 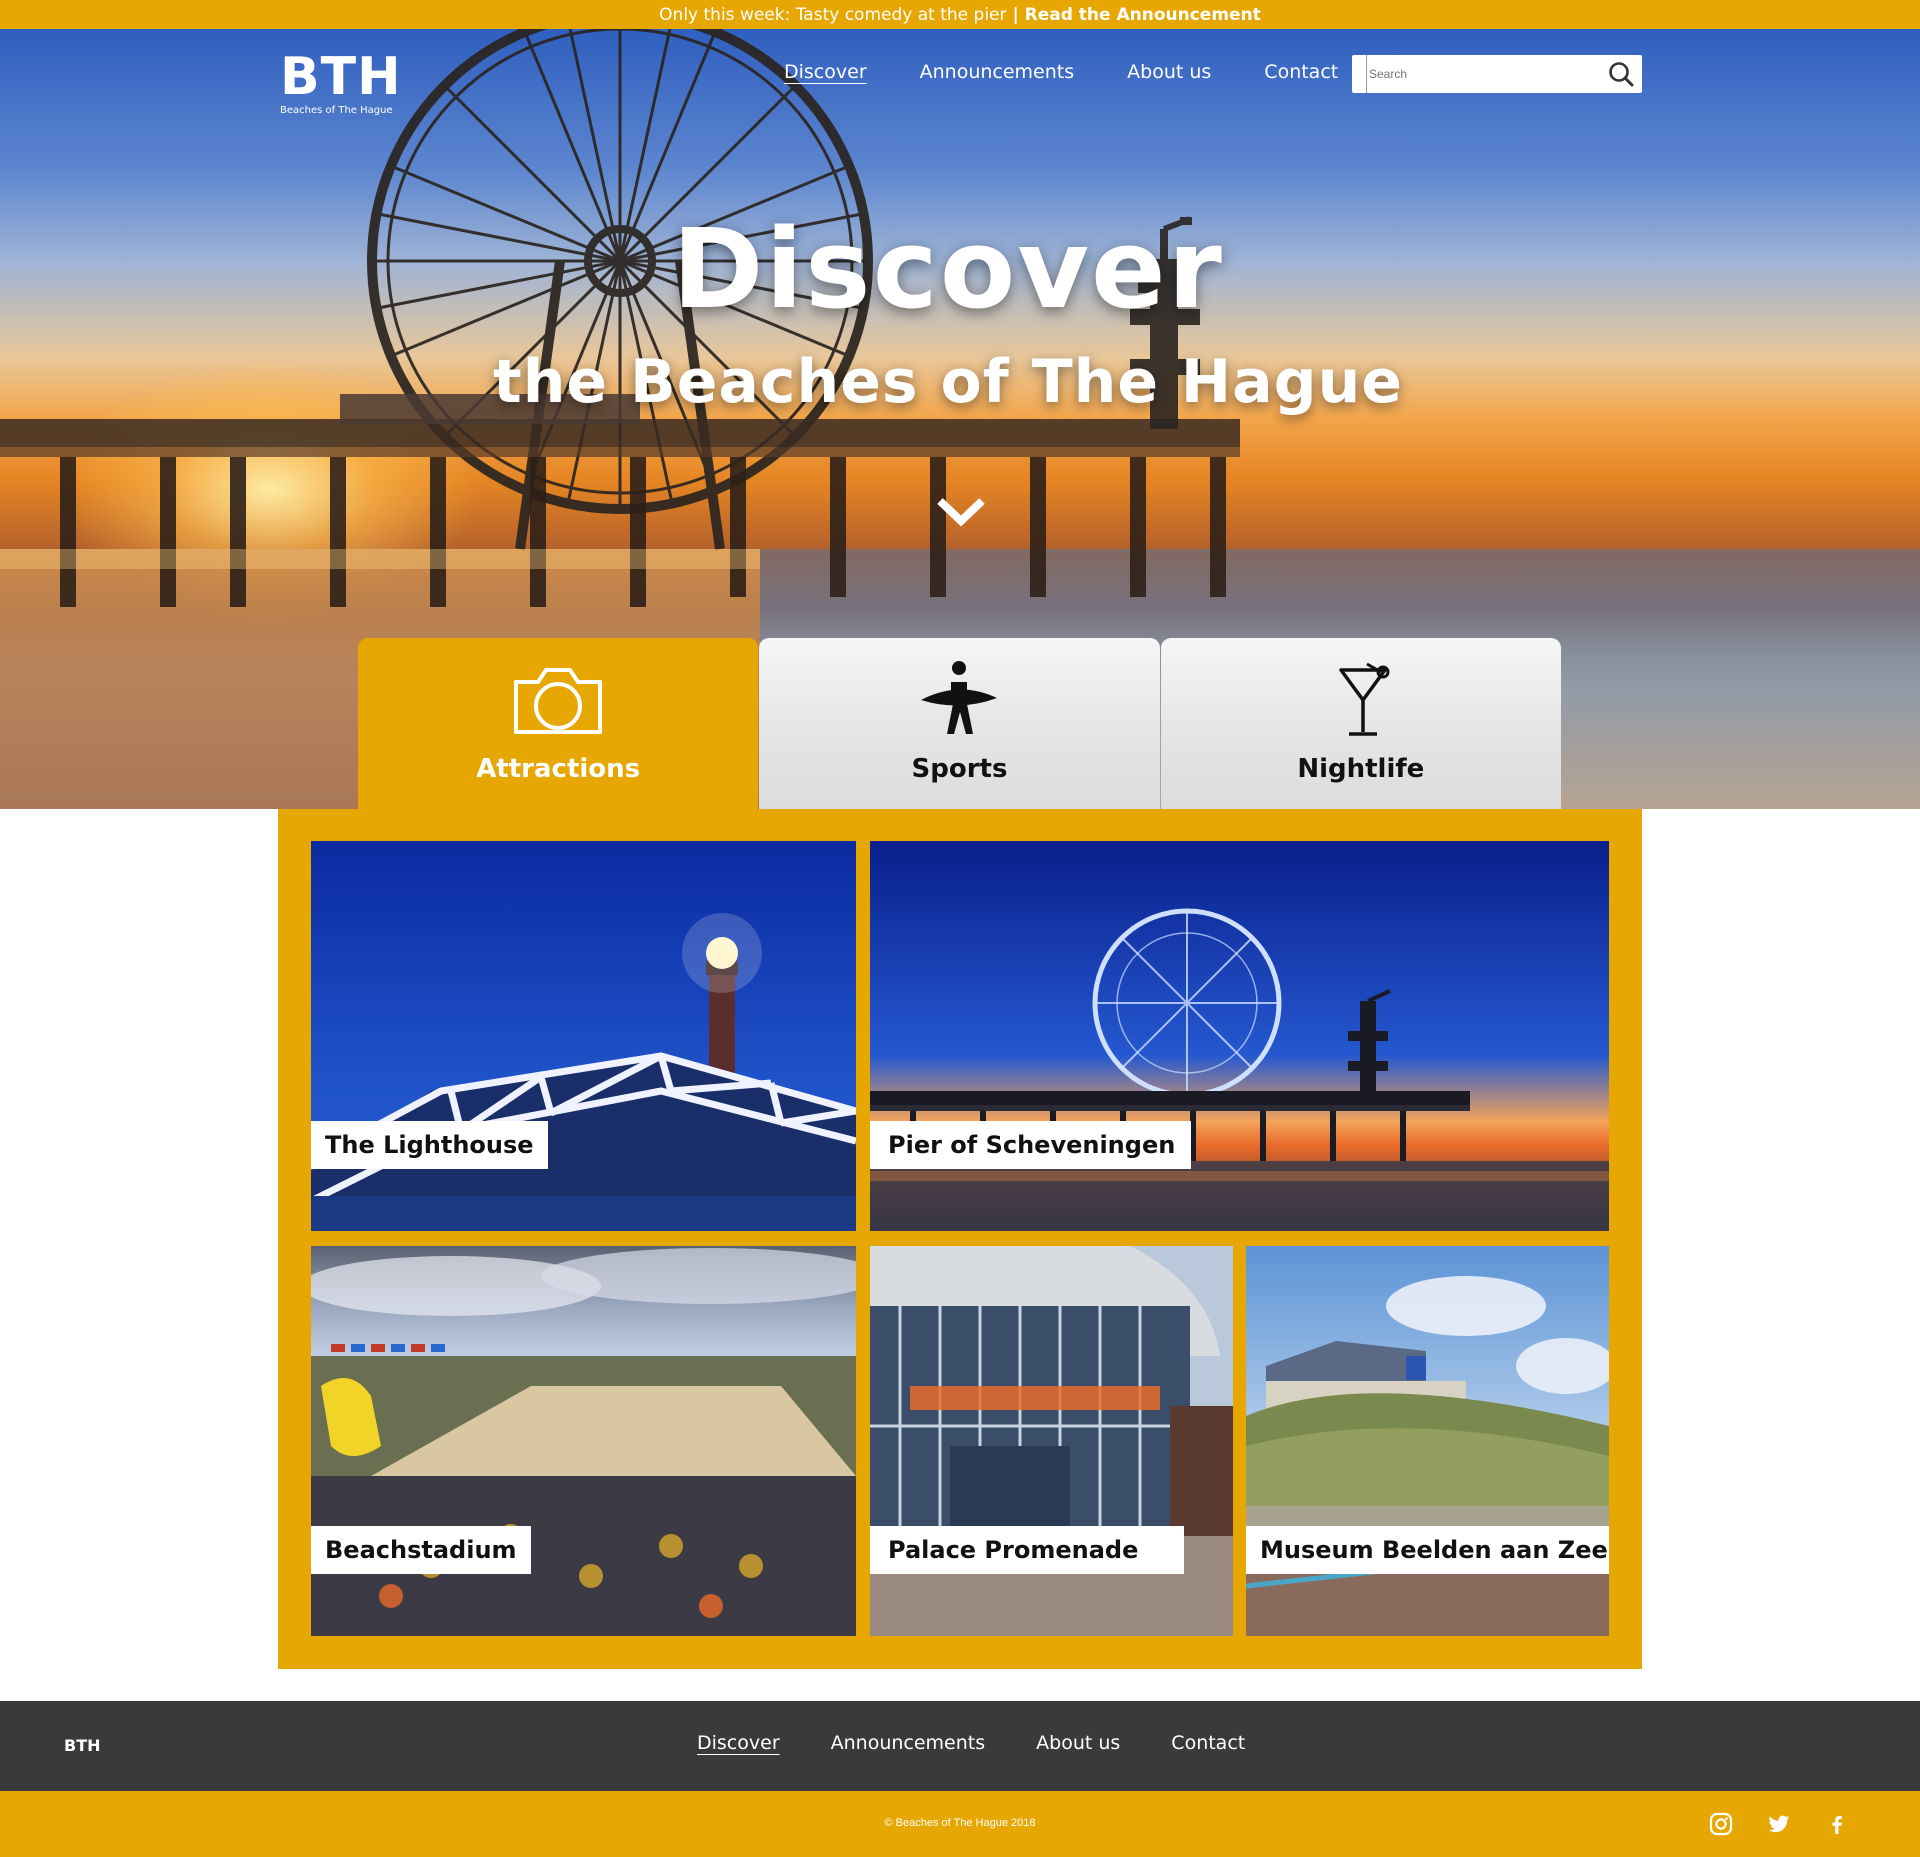 What do you see at coordinates (1361, 769) in the screenshot?
I see `tab-label: Nightlife` at bounding box center [1361, 769].